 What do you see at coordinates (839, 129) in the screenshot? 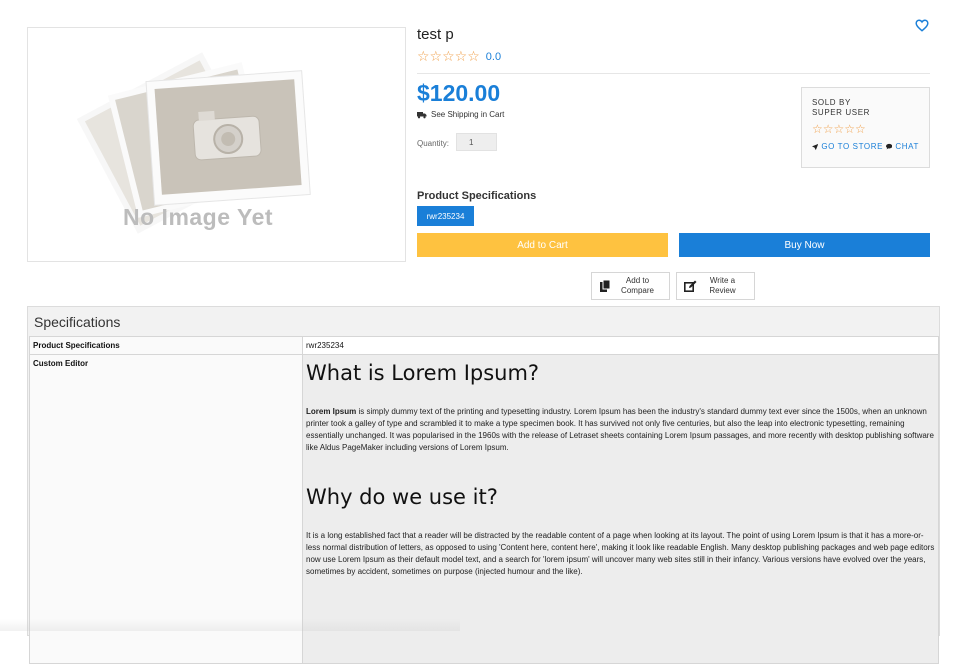
I see `seller-rating-stars-icon: ☆☆☆☆☆` at bounding box center [839, 129].